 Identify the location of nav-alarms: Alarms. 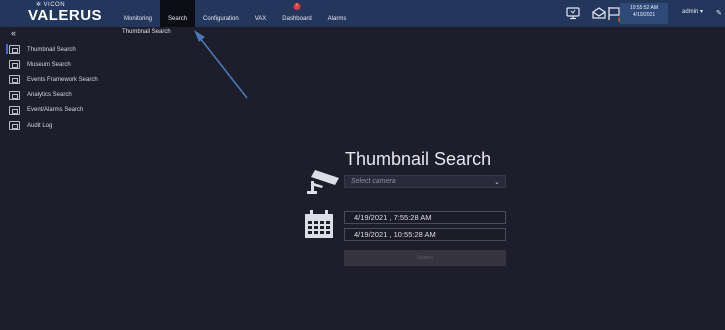
(337, 13).